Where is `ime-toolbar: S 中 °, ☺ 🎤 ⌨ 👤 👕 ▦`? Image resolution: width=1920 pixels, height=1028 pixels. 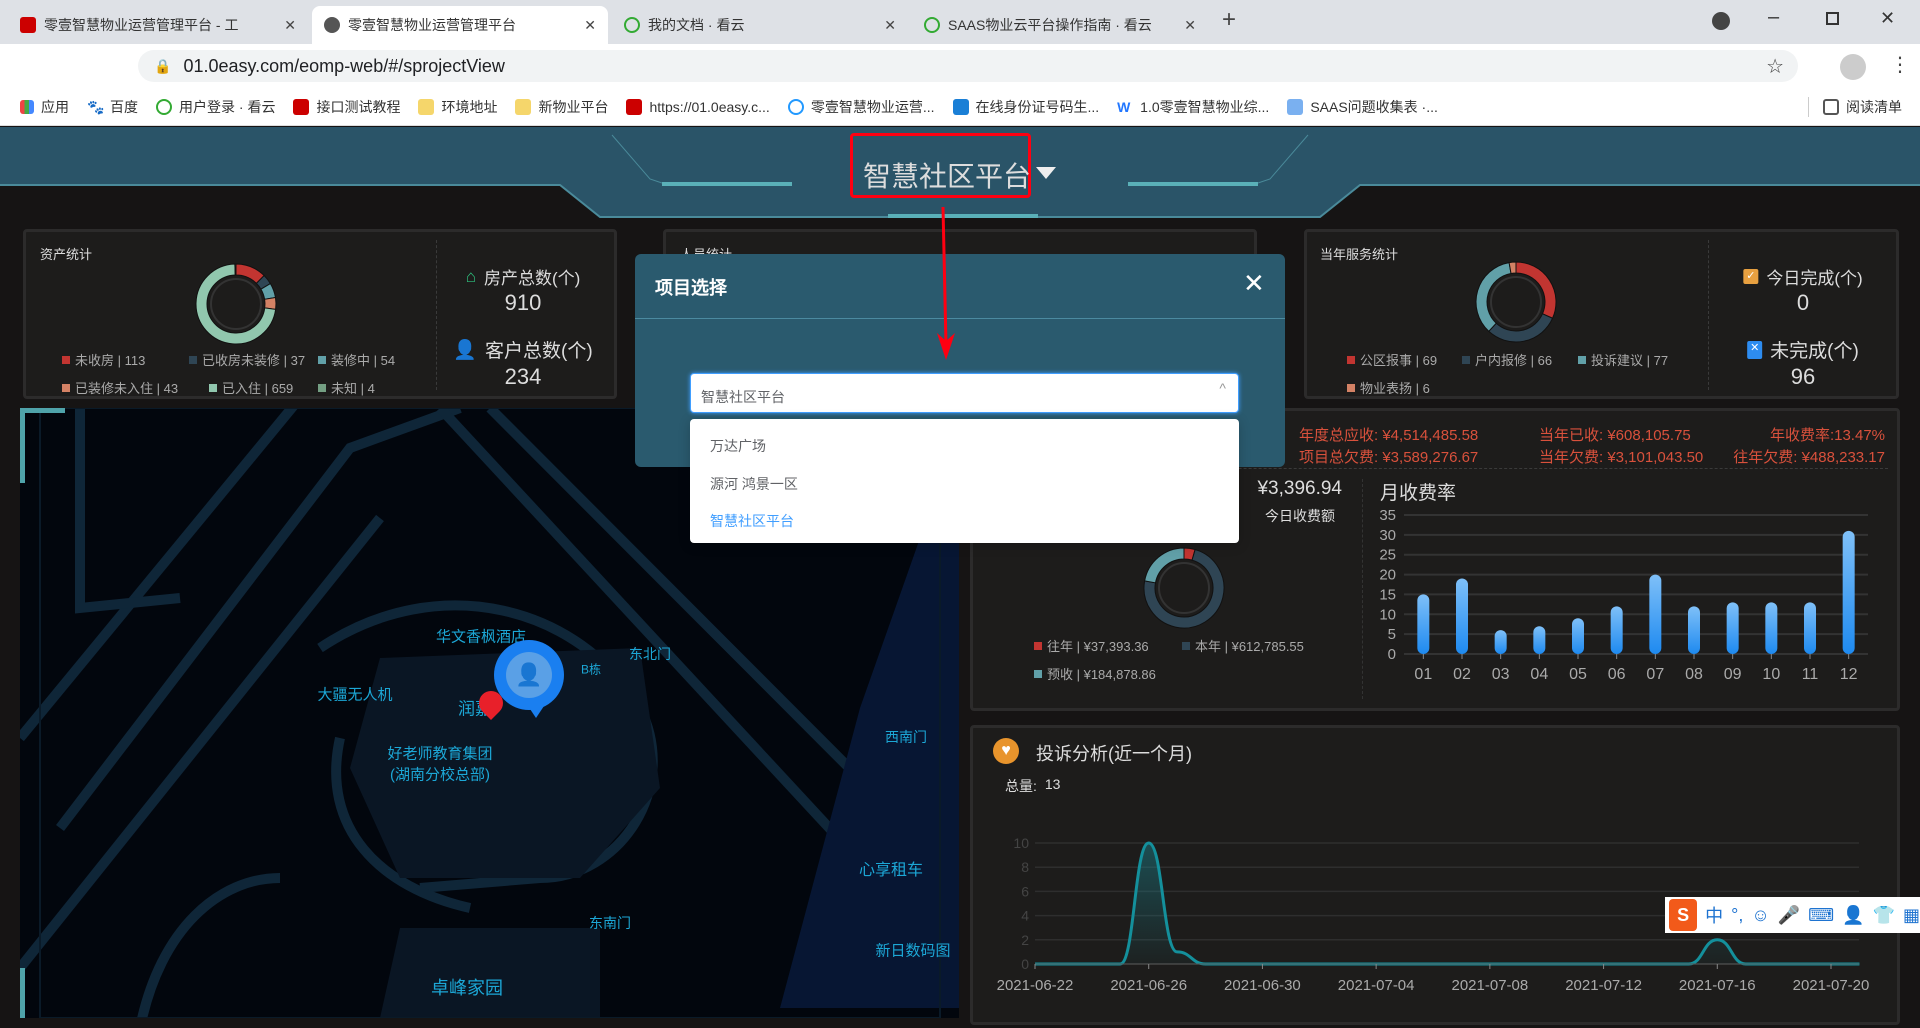
ime-toolbar: S 中 °, ☺ 🎤 ⌨ 👤 👕 ▦ is located at coordinates (1792, 915).